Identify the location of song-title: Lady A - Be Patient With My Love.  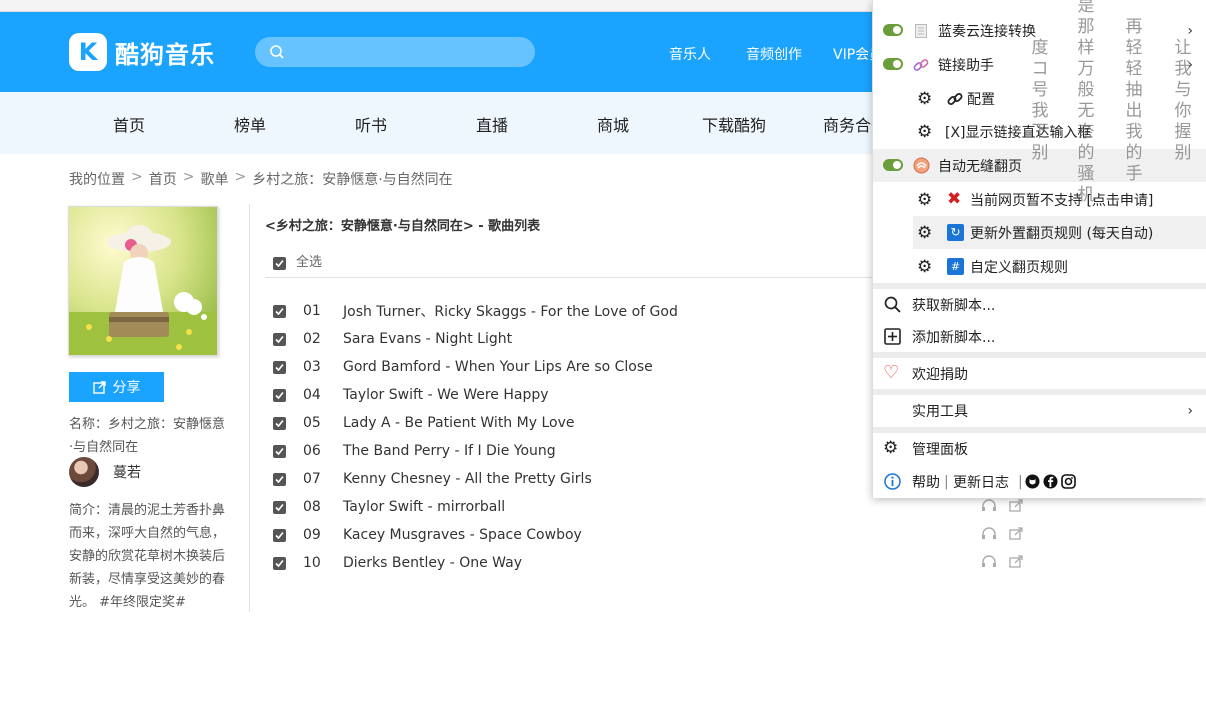
(458, 423).